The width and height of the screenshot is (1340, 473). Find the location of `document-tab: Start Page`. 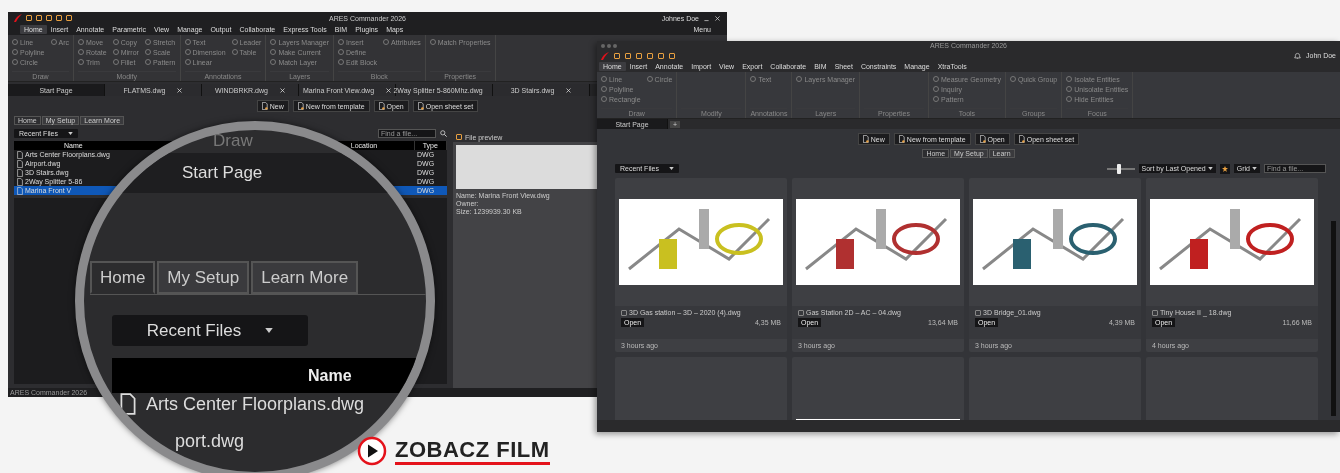

document-tab: Start Page is located at coordinates (222, 173).